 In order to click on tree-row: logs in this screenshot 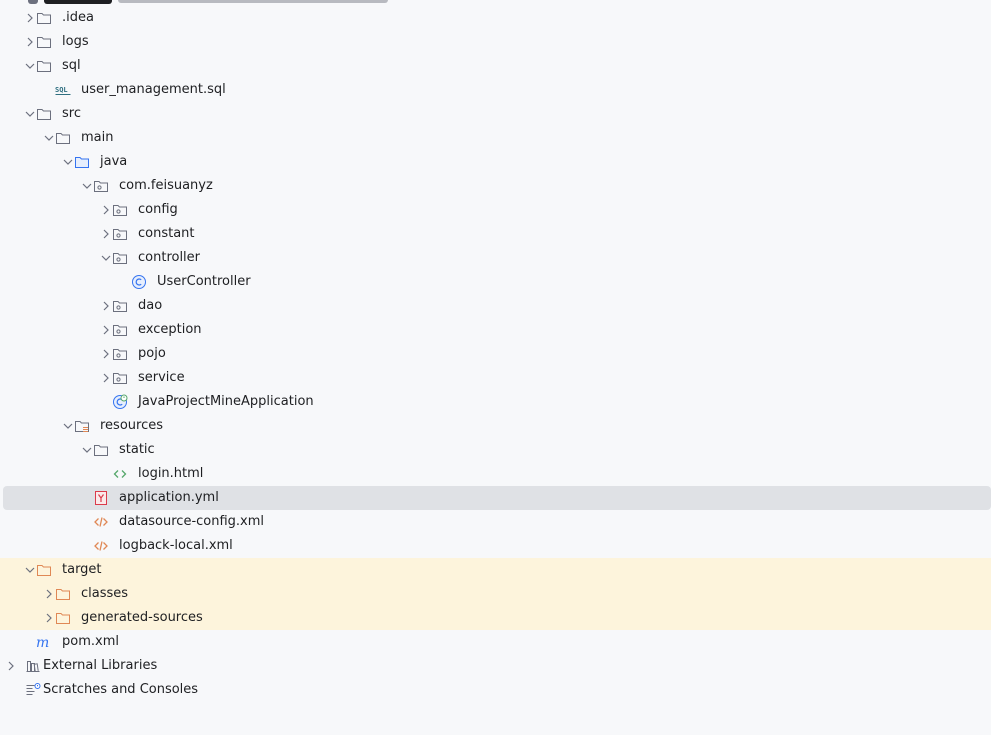, I will do `click(495, 42)`.